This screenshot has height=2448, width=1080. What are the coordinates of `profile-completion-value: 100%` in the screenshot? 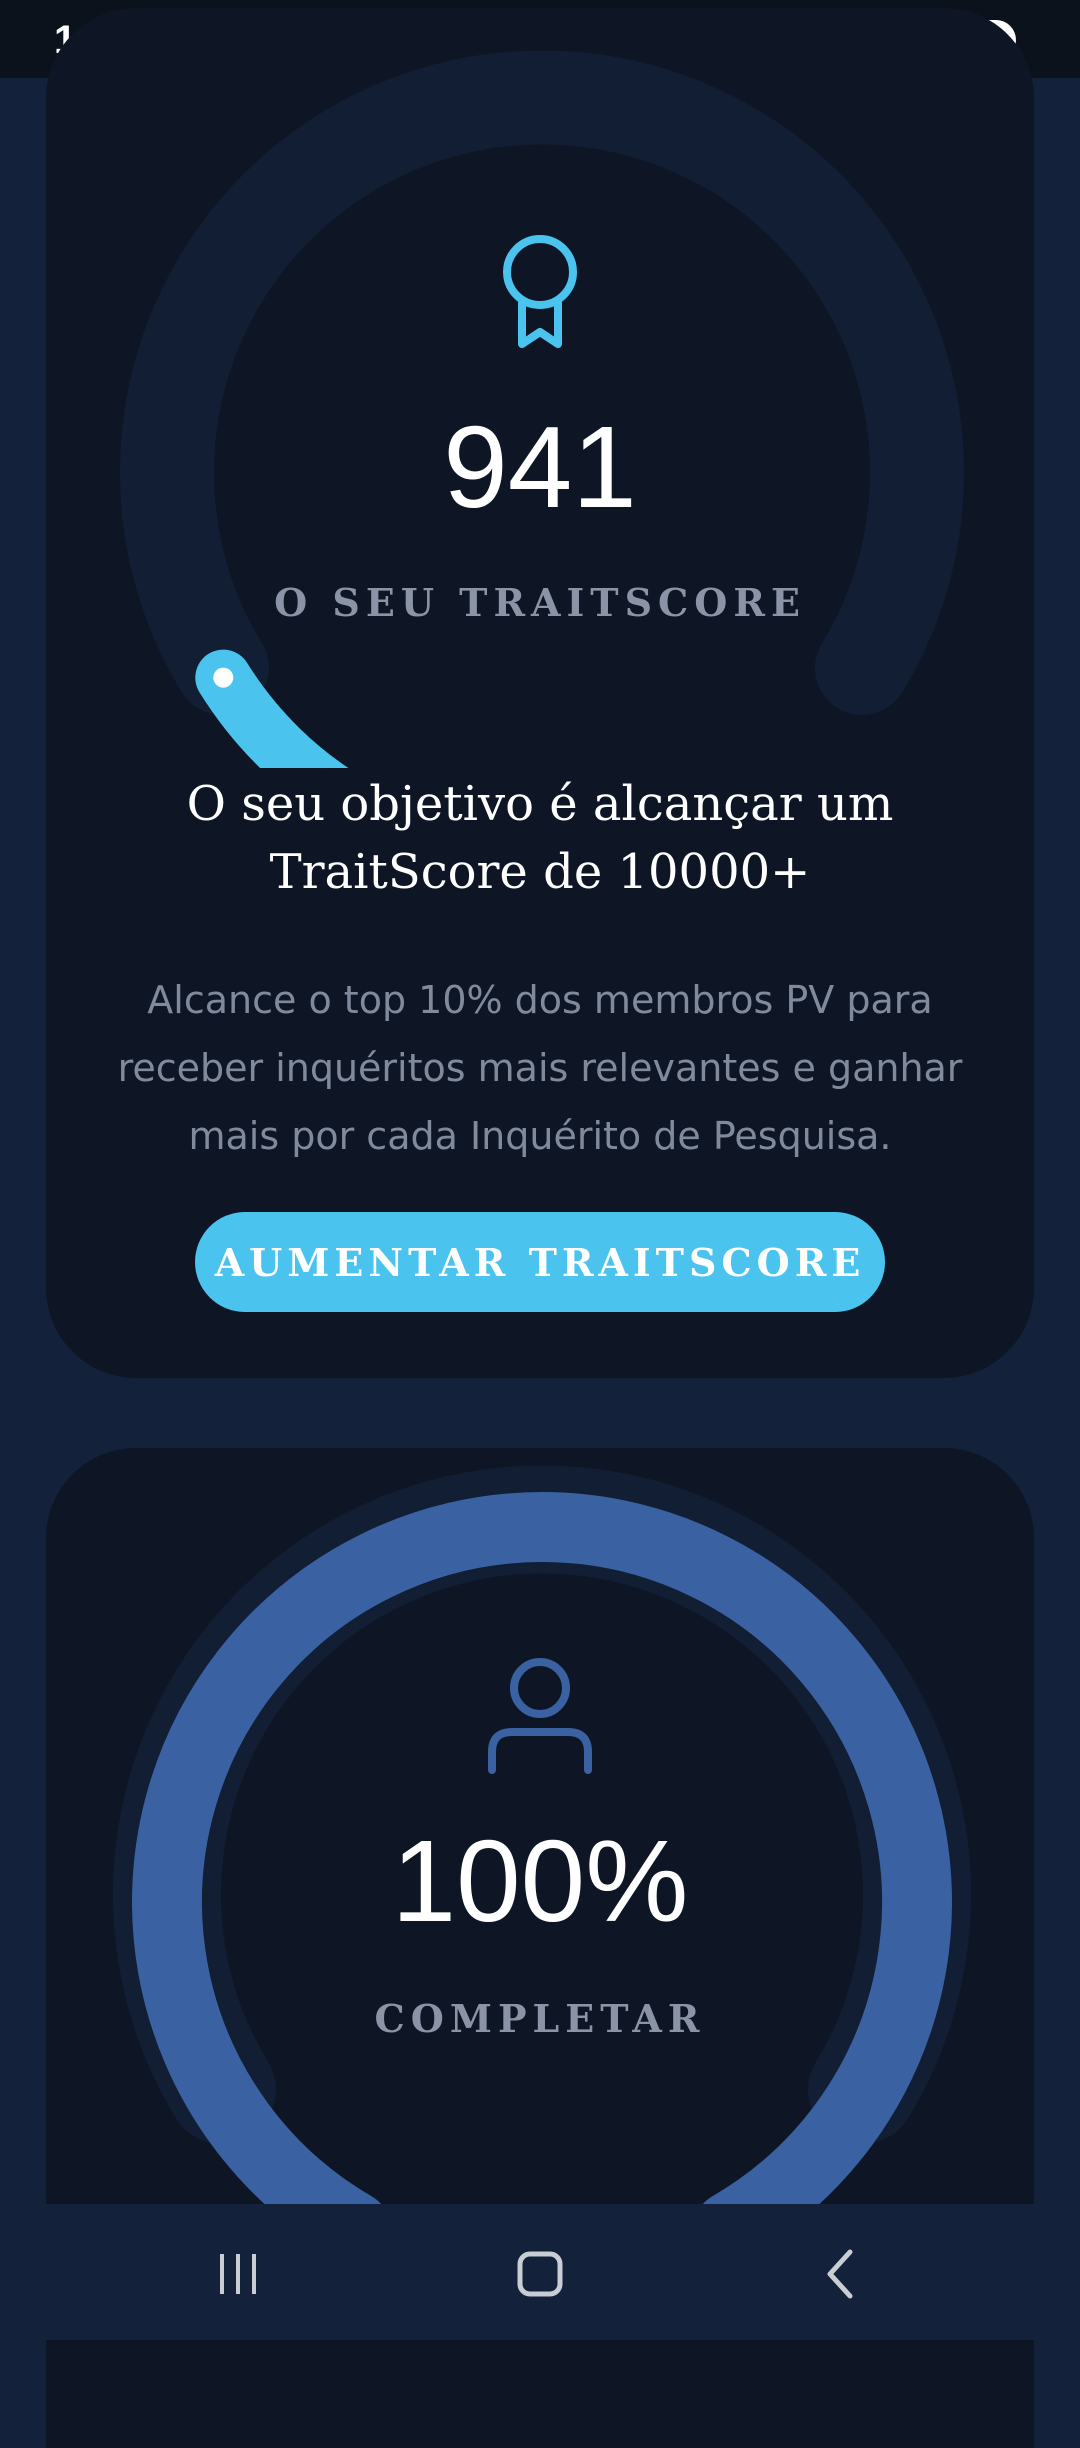 It's located at (540, 1881).